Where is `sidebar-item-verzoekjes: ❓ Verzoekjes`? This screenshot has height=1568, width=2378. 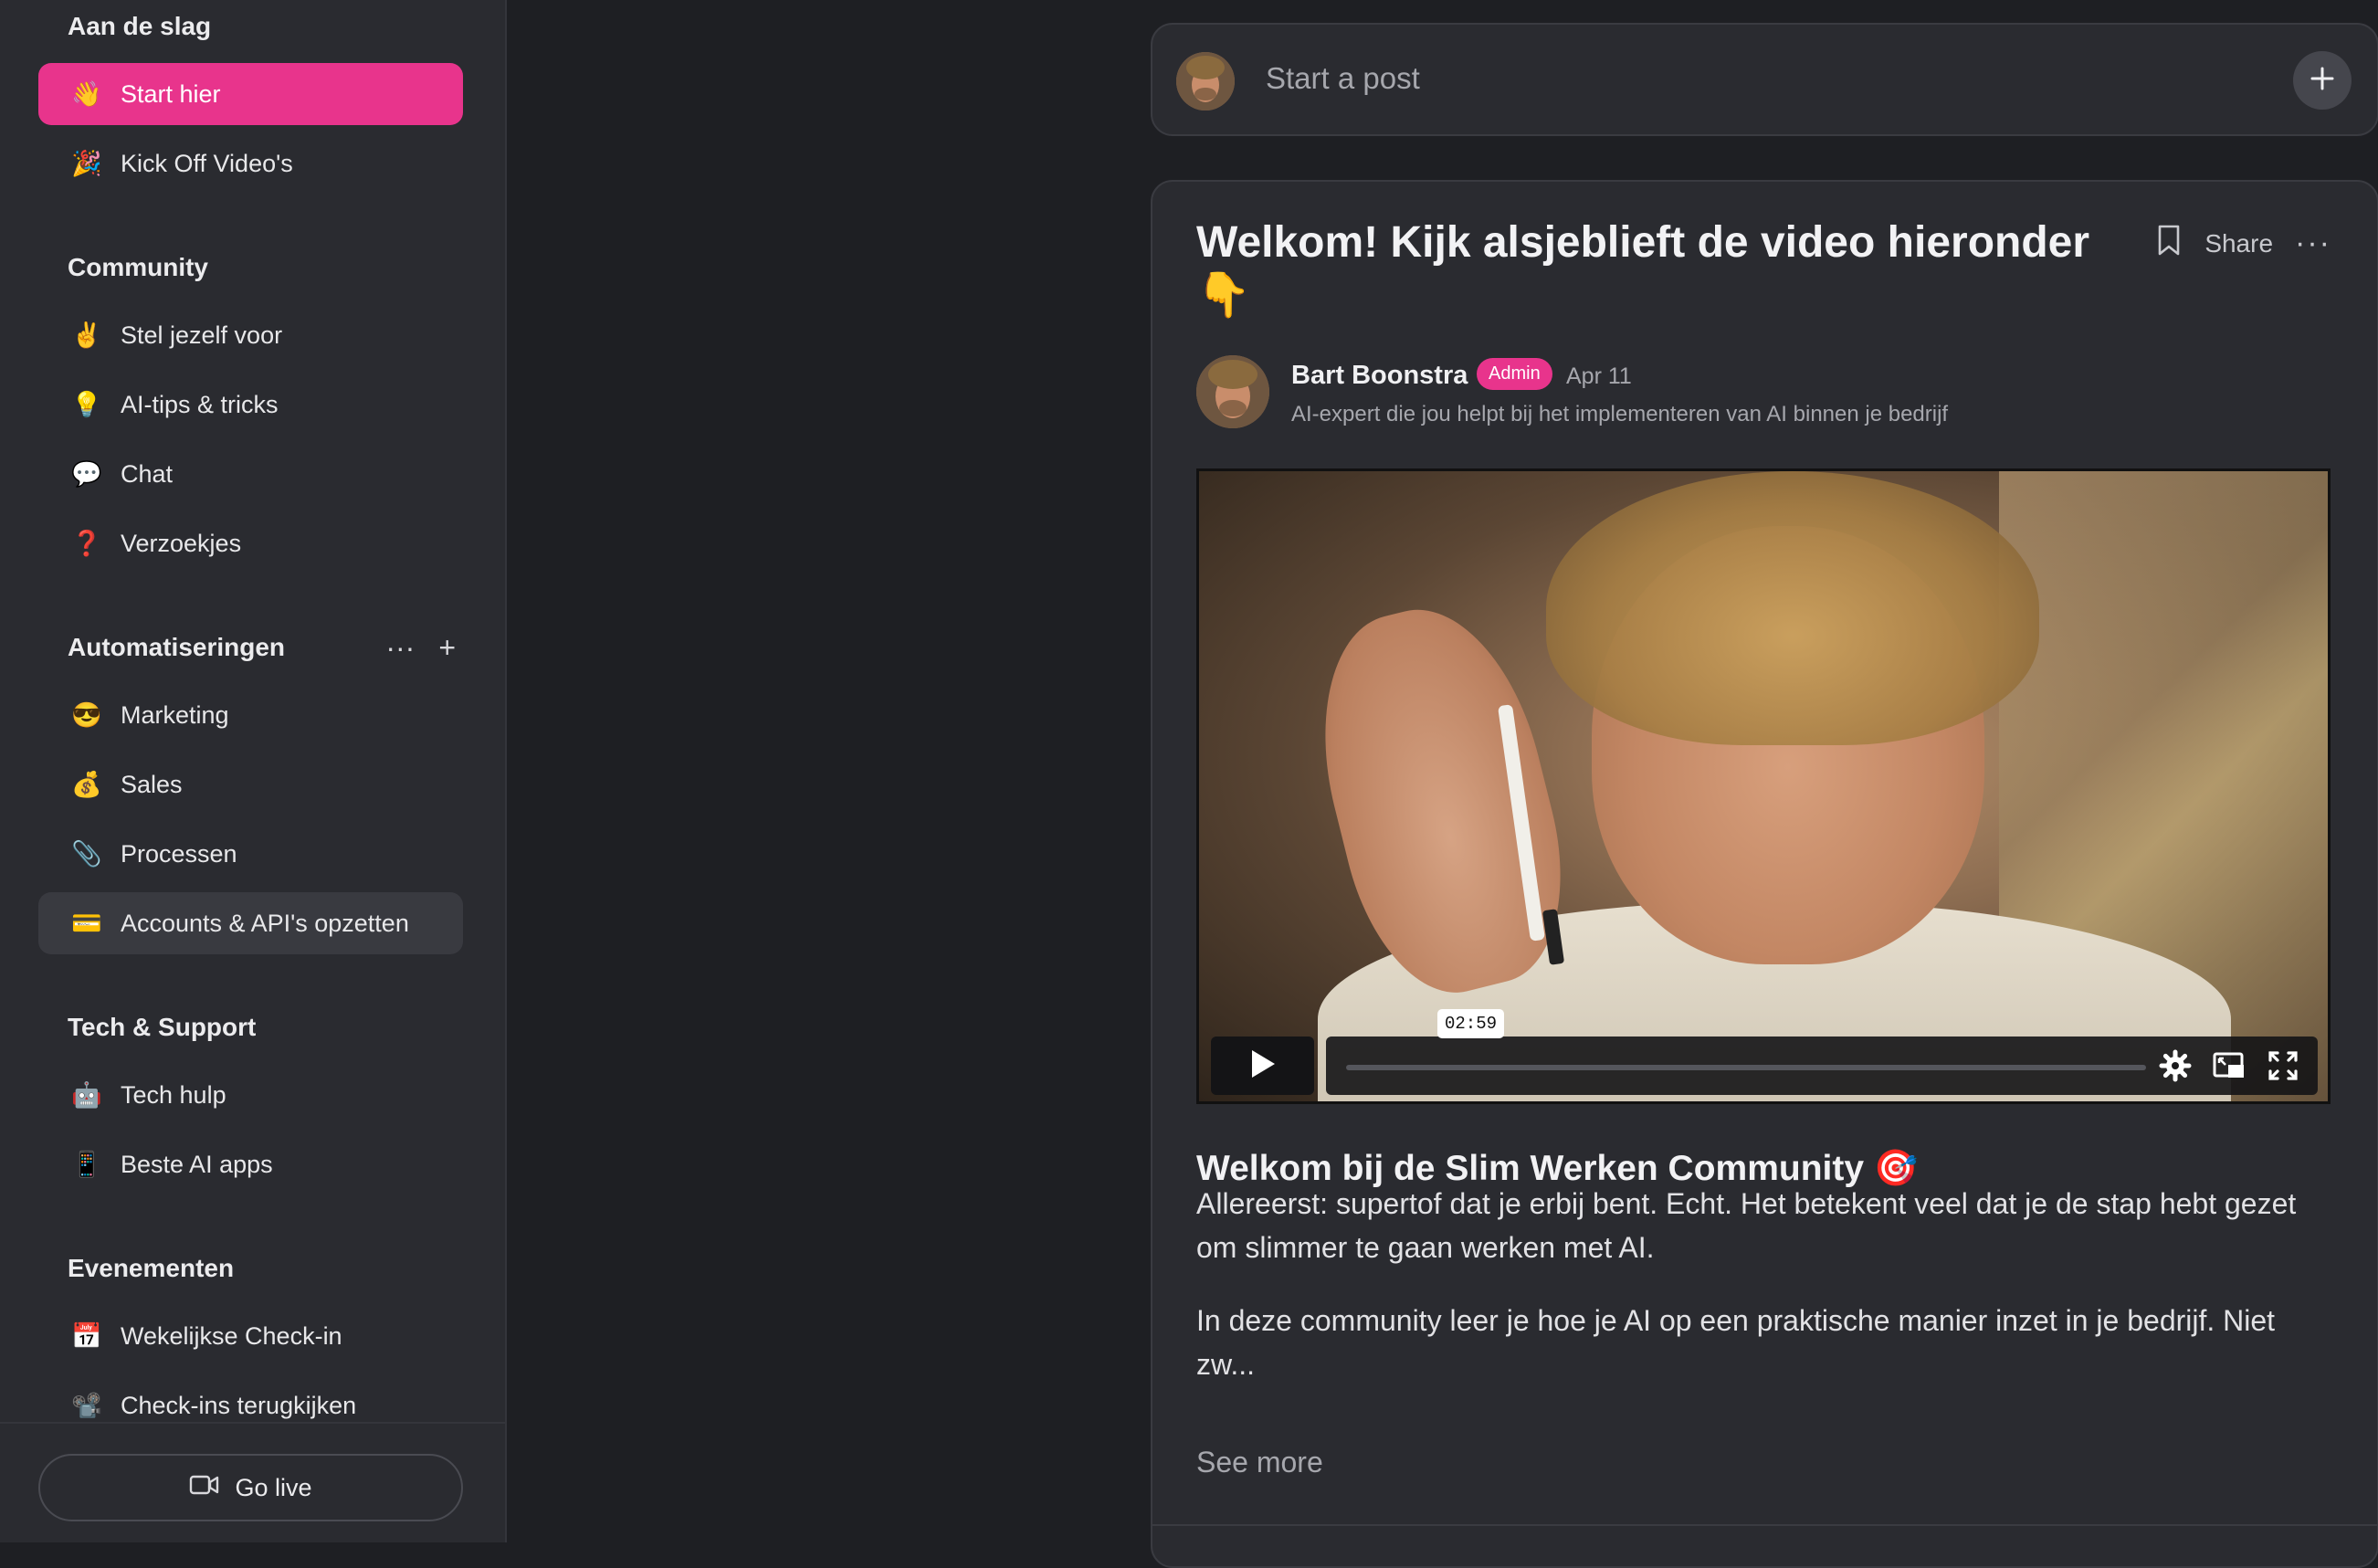 sidebar-item-verzoekjes: ❓ Verzoekjes is located at coordinates (250, 543).